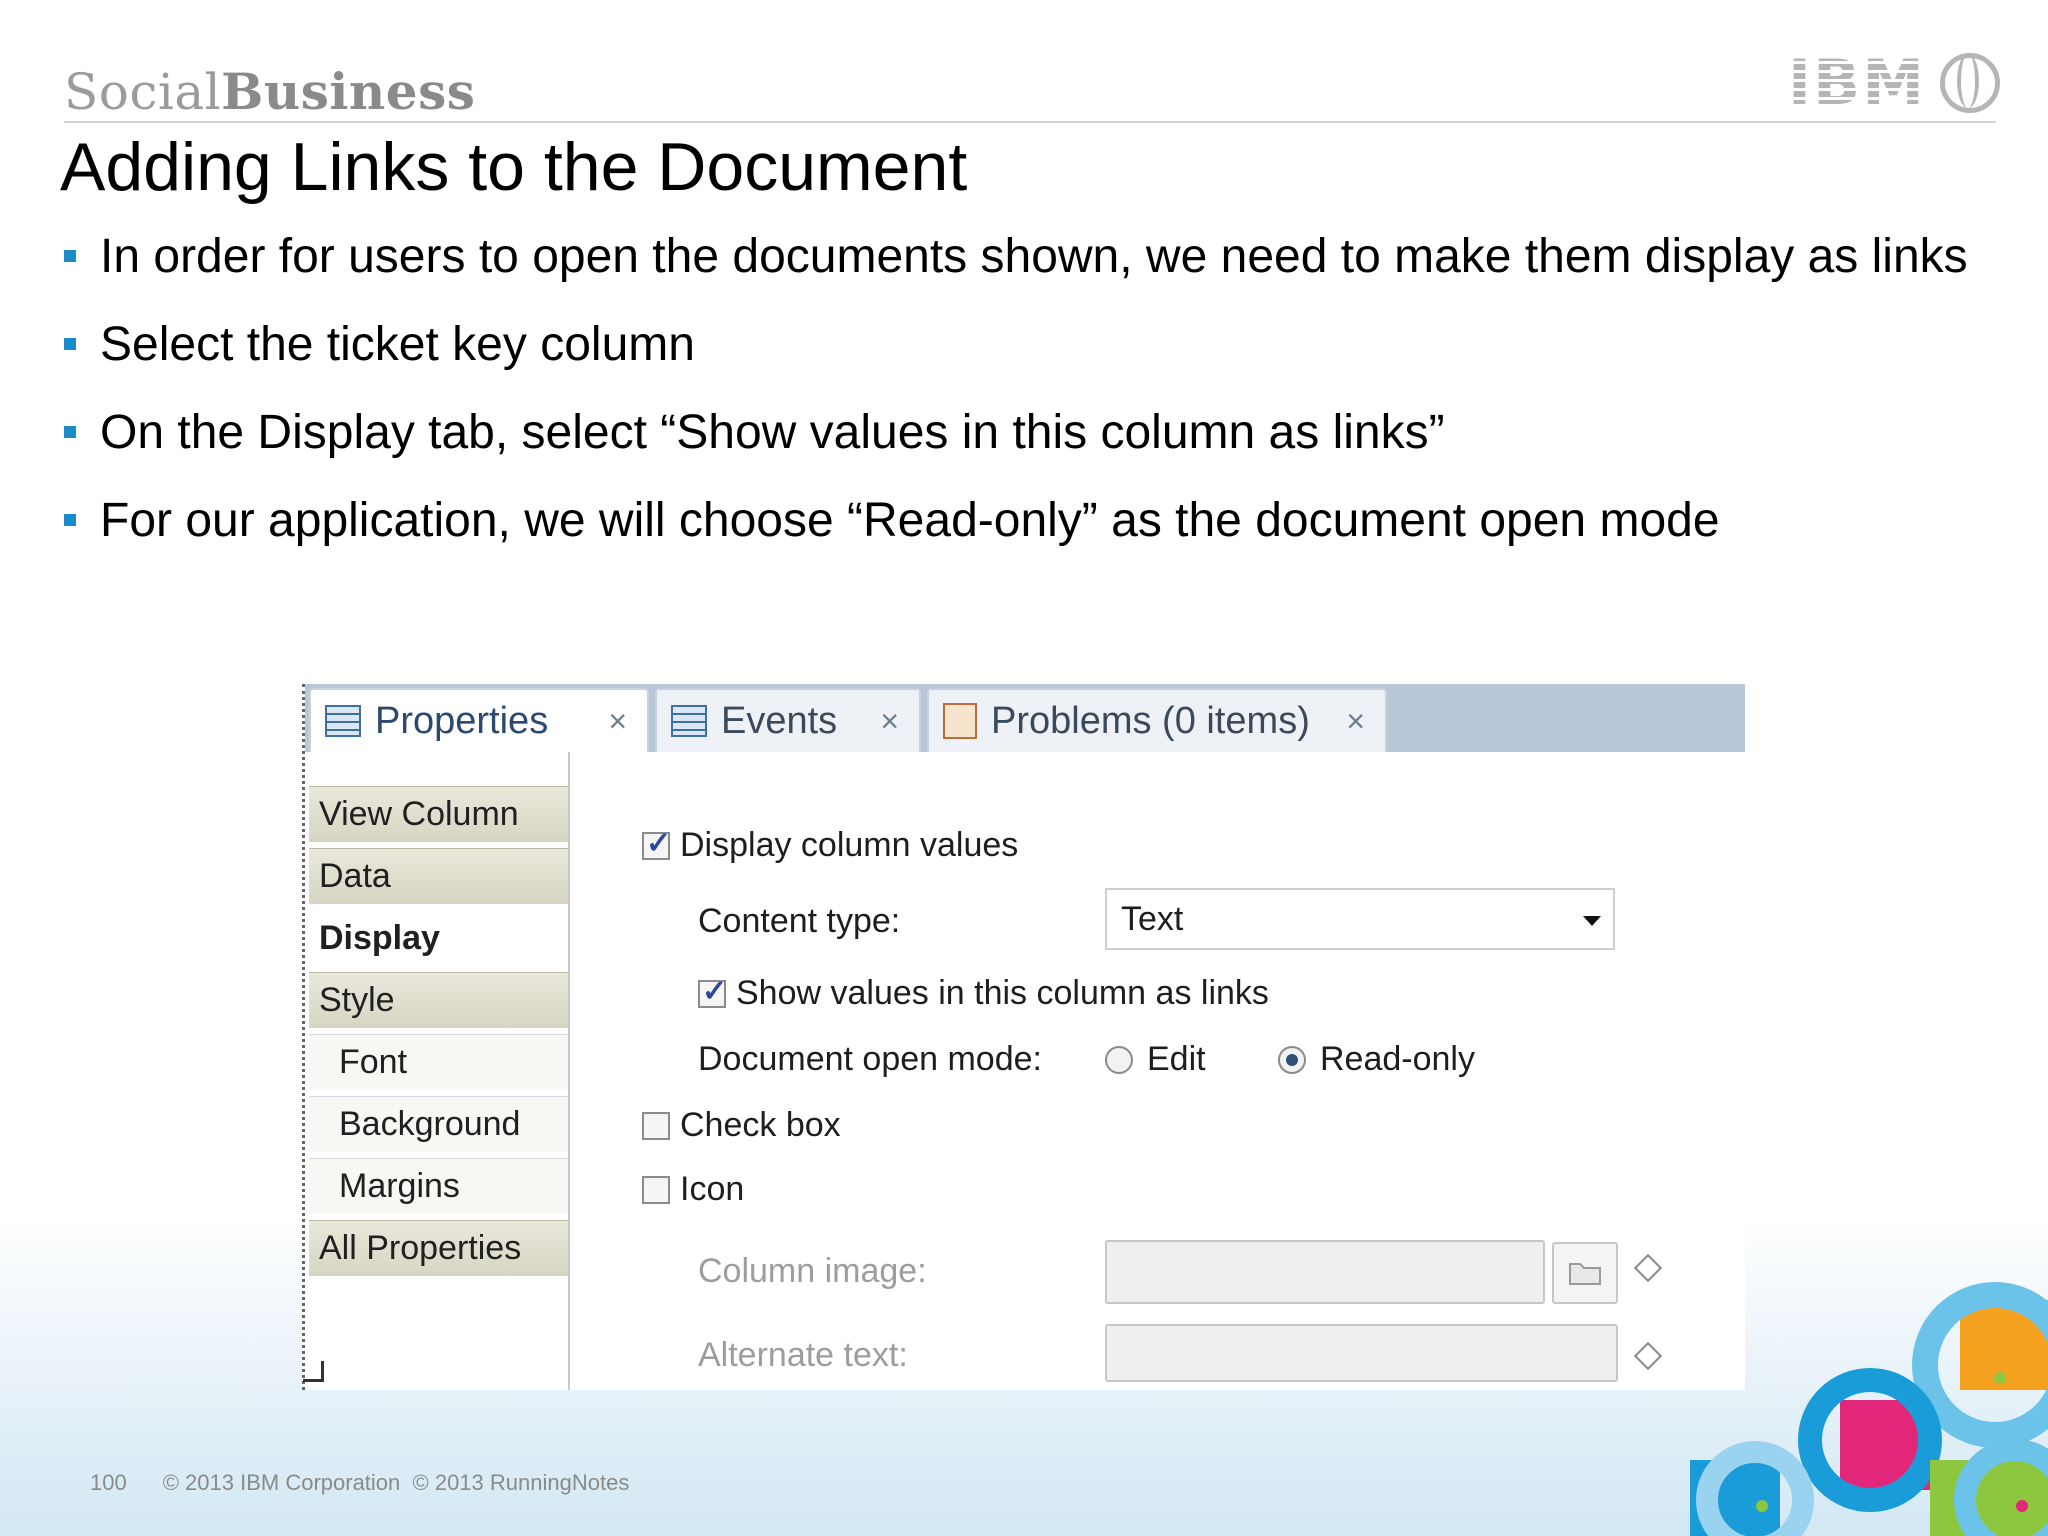 The width and height of the screenshot is (2048, 1536). I want to click on slide-title: Adding Links to the Document, so click(514, 167).